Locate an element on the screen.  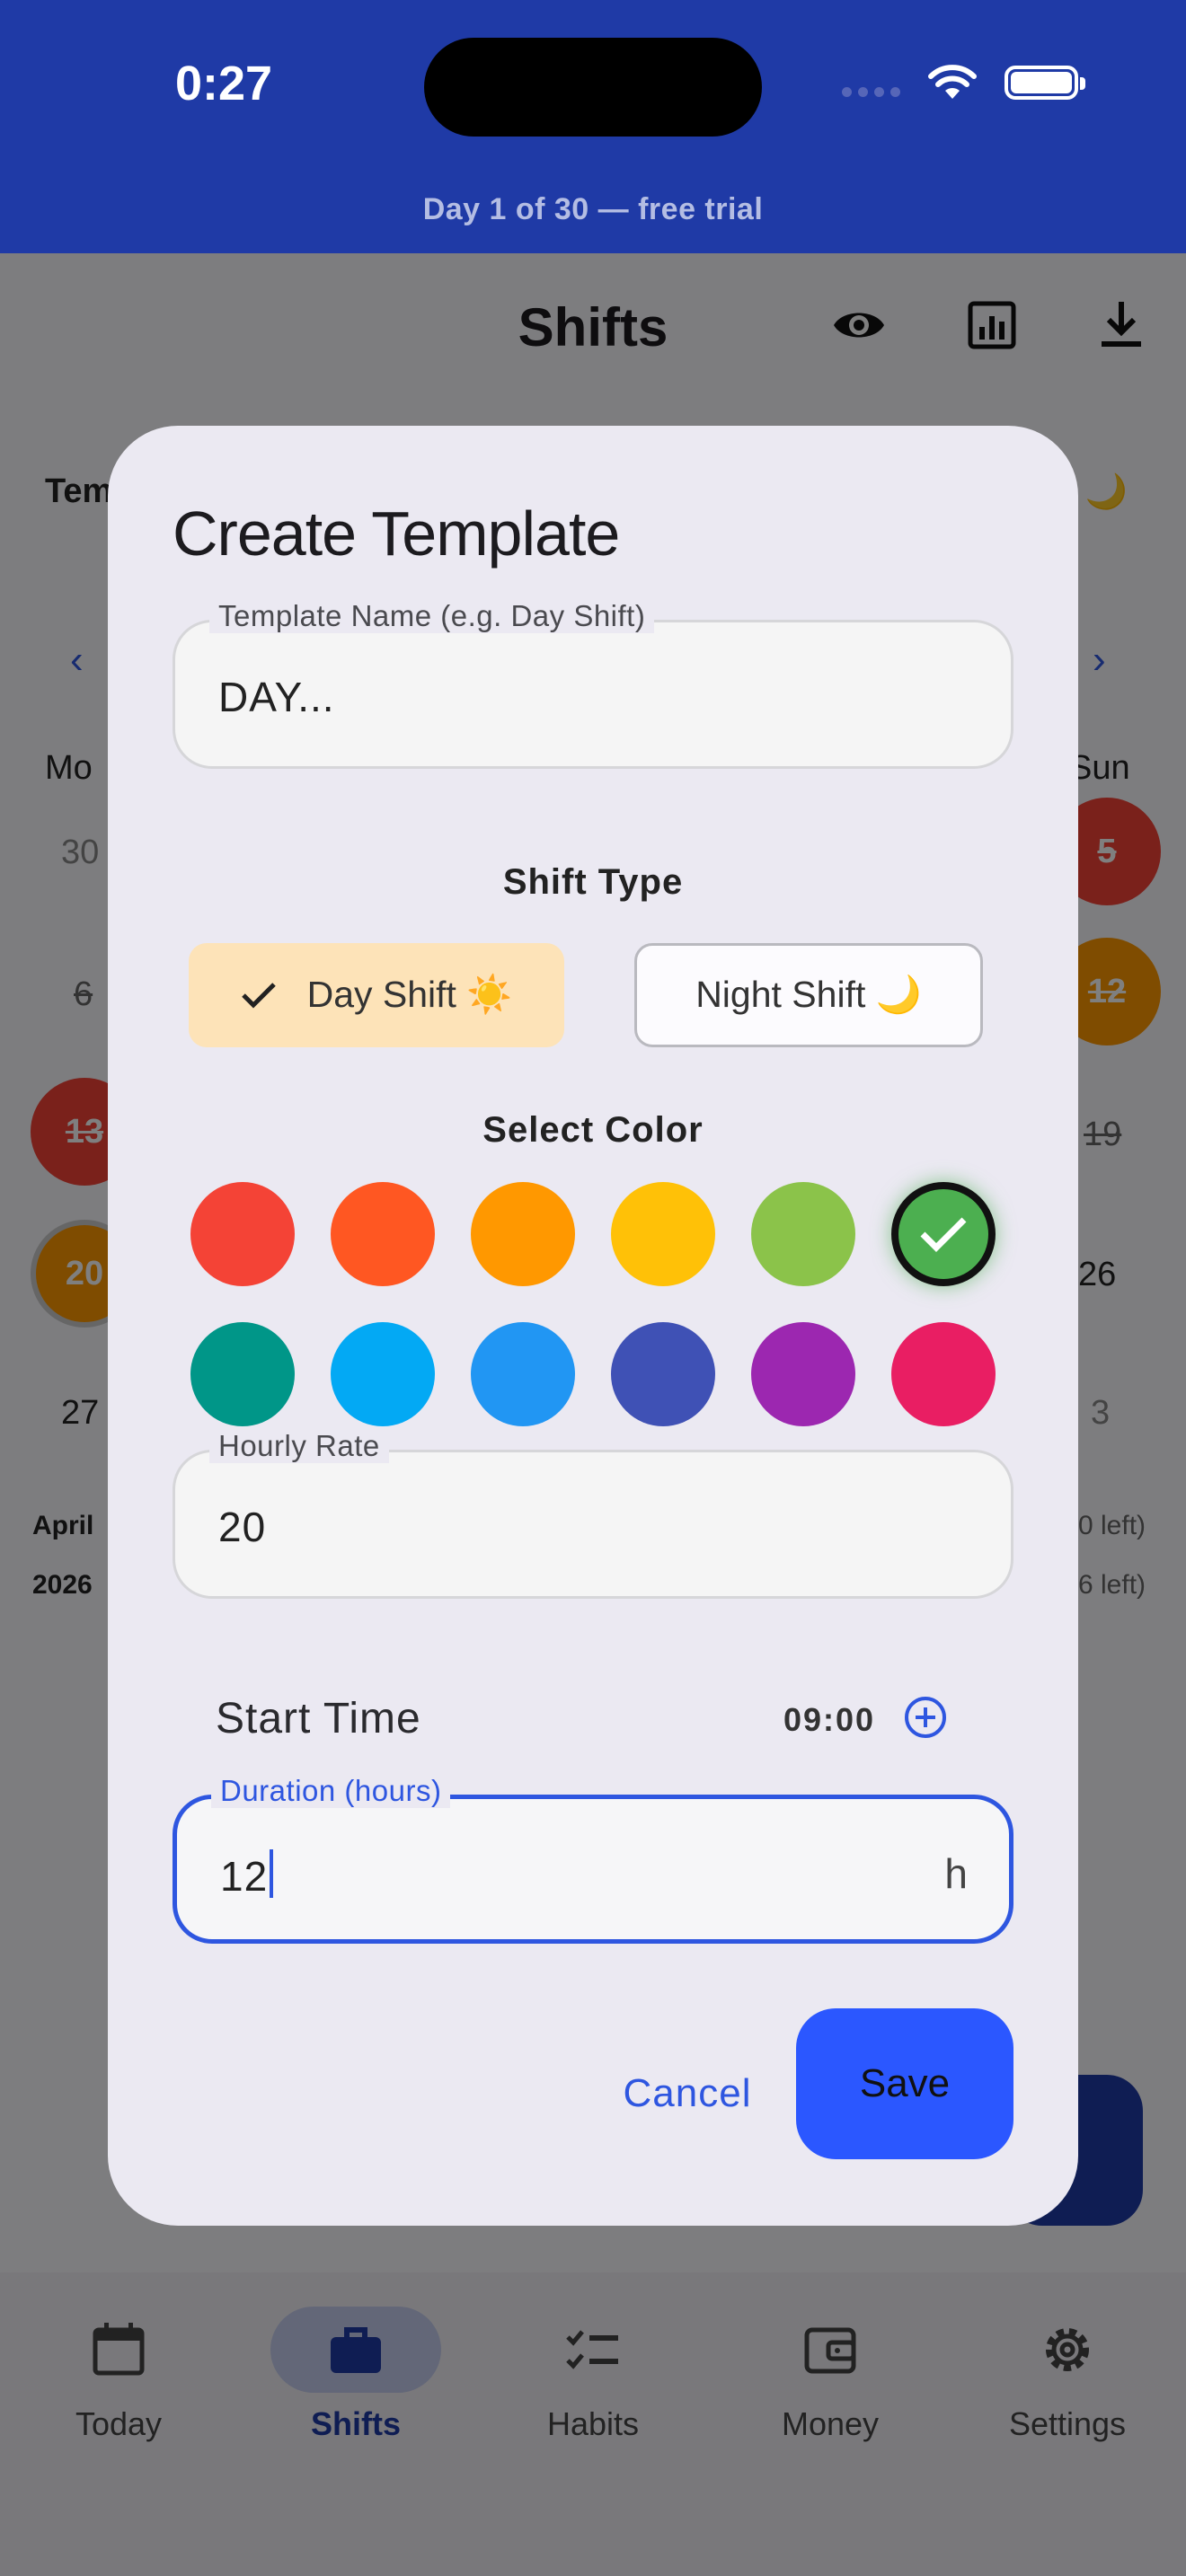
cellular-signal-icon is located at coordinates (871, 83).